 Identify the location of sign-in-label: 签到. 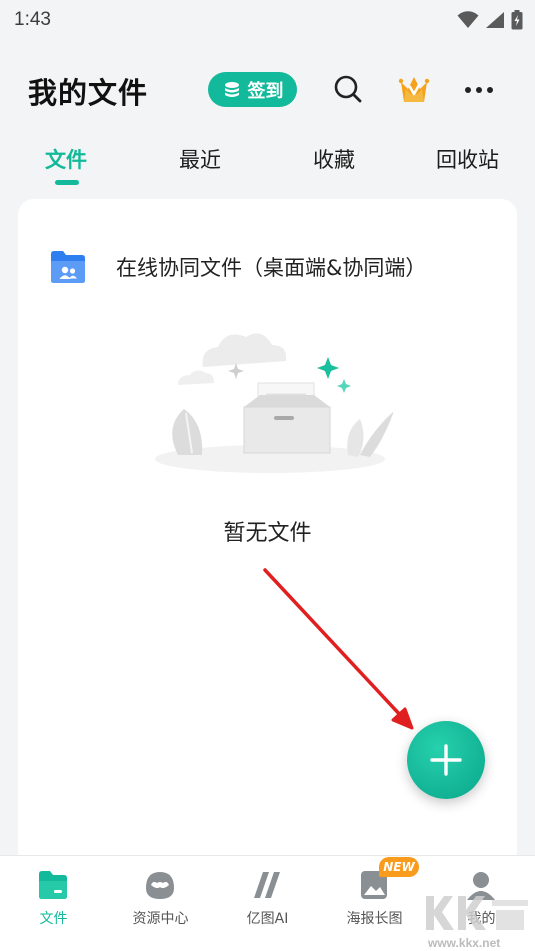
(265, 91).